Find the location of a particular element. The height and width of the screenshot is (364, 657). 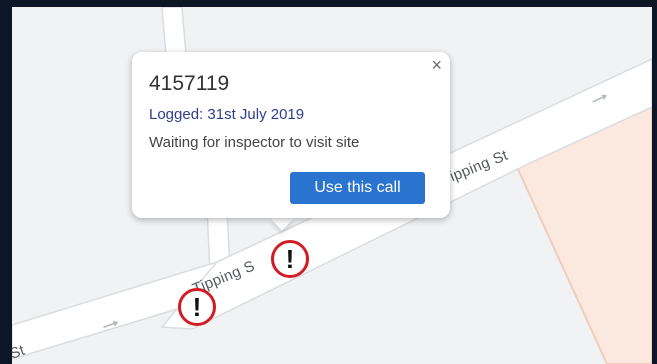

use-this-call-button: Use this call is located at coordinates (357, 188).